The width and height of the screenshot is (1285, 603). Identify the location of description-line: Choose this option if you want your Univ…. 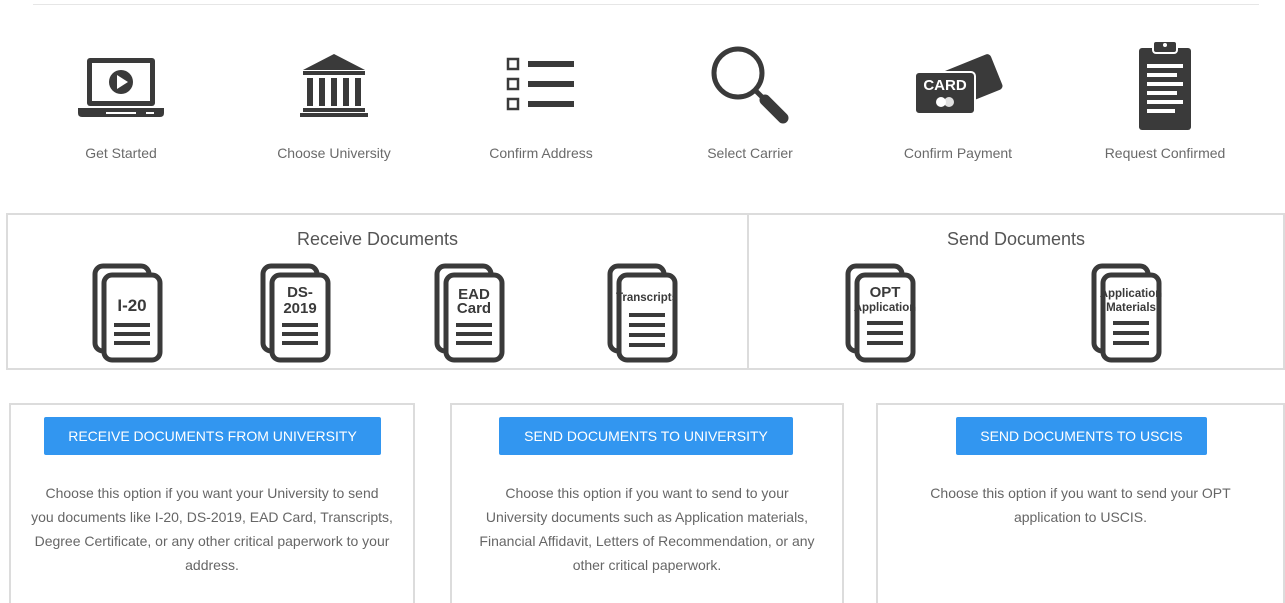
(212, 493).